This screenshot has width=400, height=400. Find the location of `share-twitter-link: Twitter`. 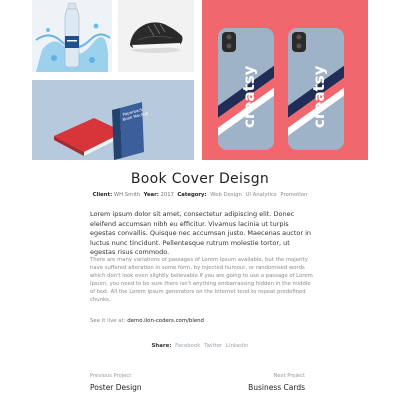

share-twitter-link: Twitter is located at coordinates (213, 346).